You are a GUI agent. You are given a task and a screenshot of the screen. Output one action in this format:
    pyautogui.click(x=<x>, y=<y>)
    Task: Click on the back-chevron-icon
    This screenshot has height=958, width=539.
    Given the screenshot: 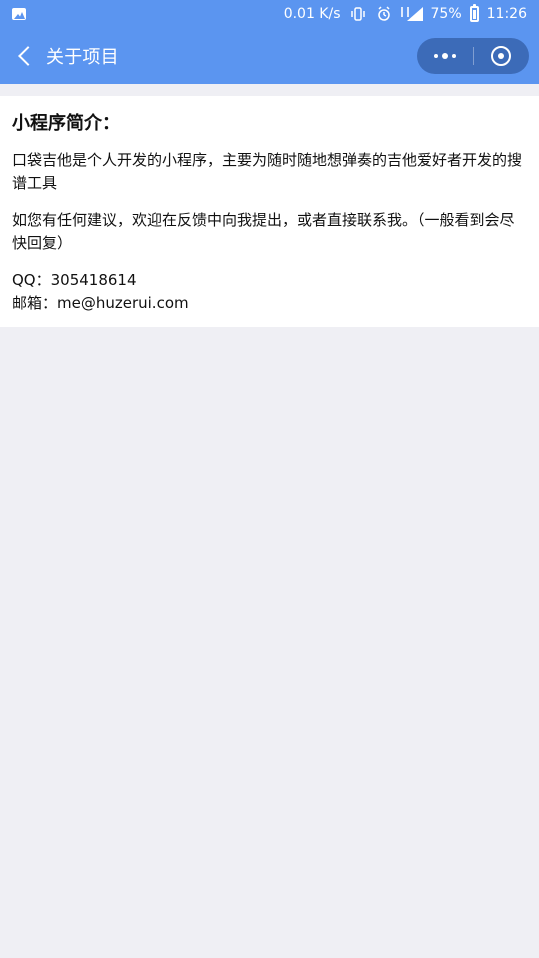 What is the action you would take?
    pyautogui.click(x=28, y=56)
    